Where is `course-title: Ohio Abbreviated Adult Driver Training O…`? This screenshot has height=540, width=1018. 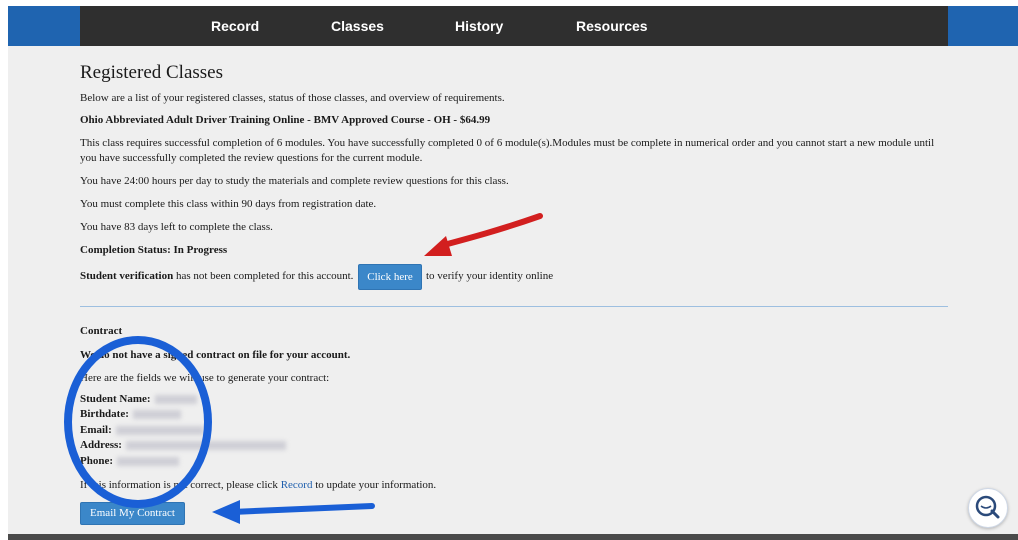 course-title: Ohio Abbreviated Adult Driver Training O… is located at coordinates (285, 120).